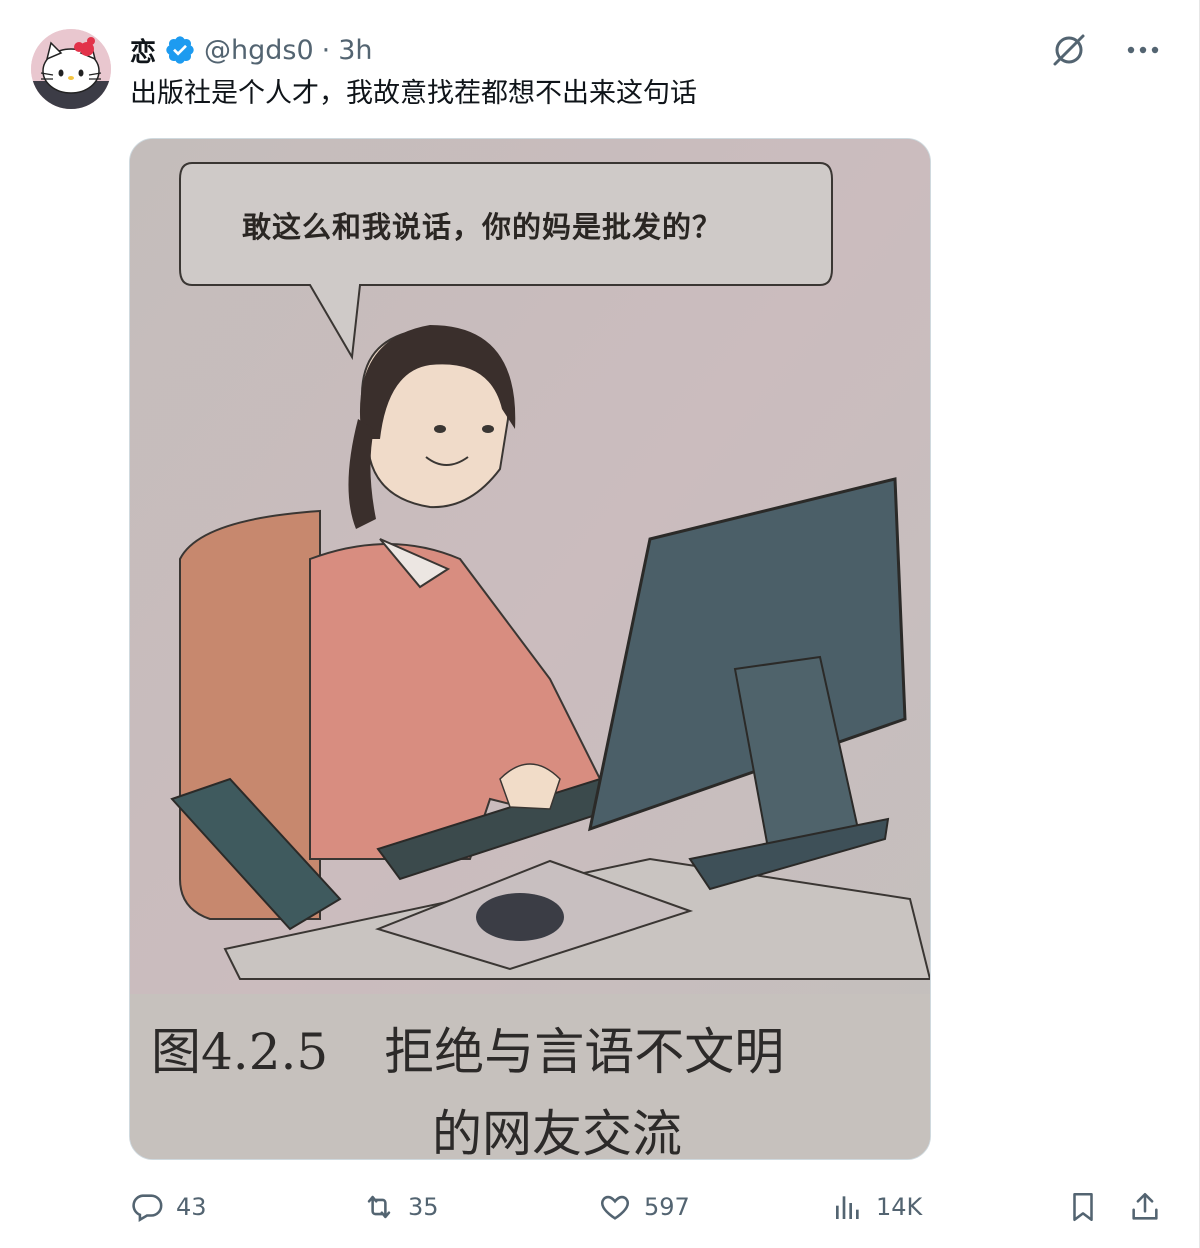 This screenshot has width=1200, height=1248. I want to click on repost-icon, so click(379, 1207).